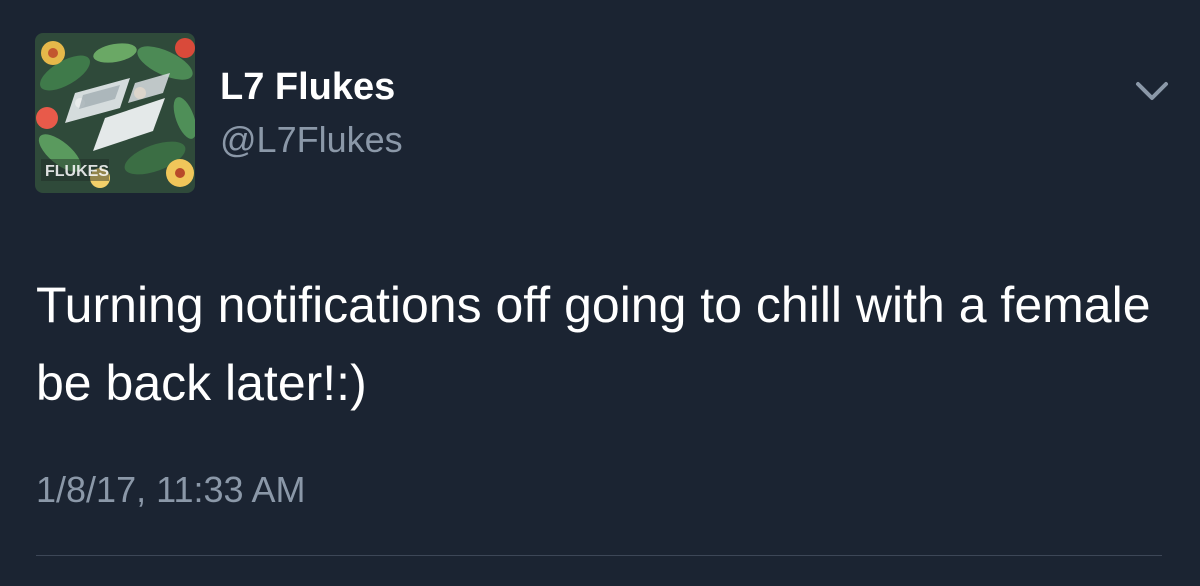  Describe the element at coordinates (171, 489) in the screenshot. I see `tweet-timestamp: 1/8/17, 11:33 AM` at that location.